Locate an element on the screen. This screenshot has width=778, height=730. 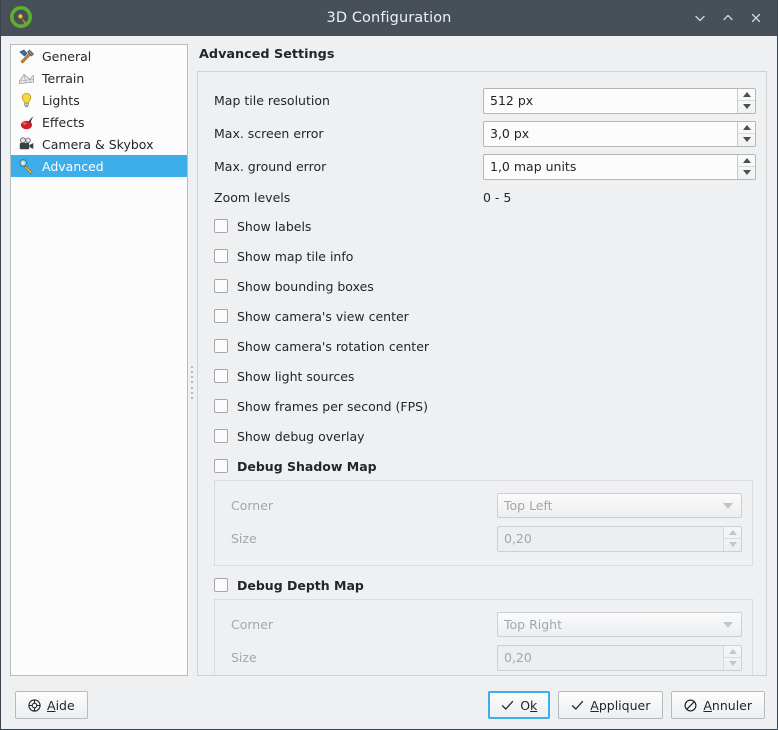
sidebar-item-advanced: Advanced is located at coordinates (99, 166).